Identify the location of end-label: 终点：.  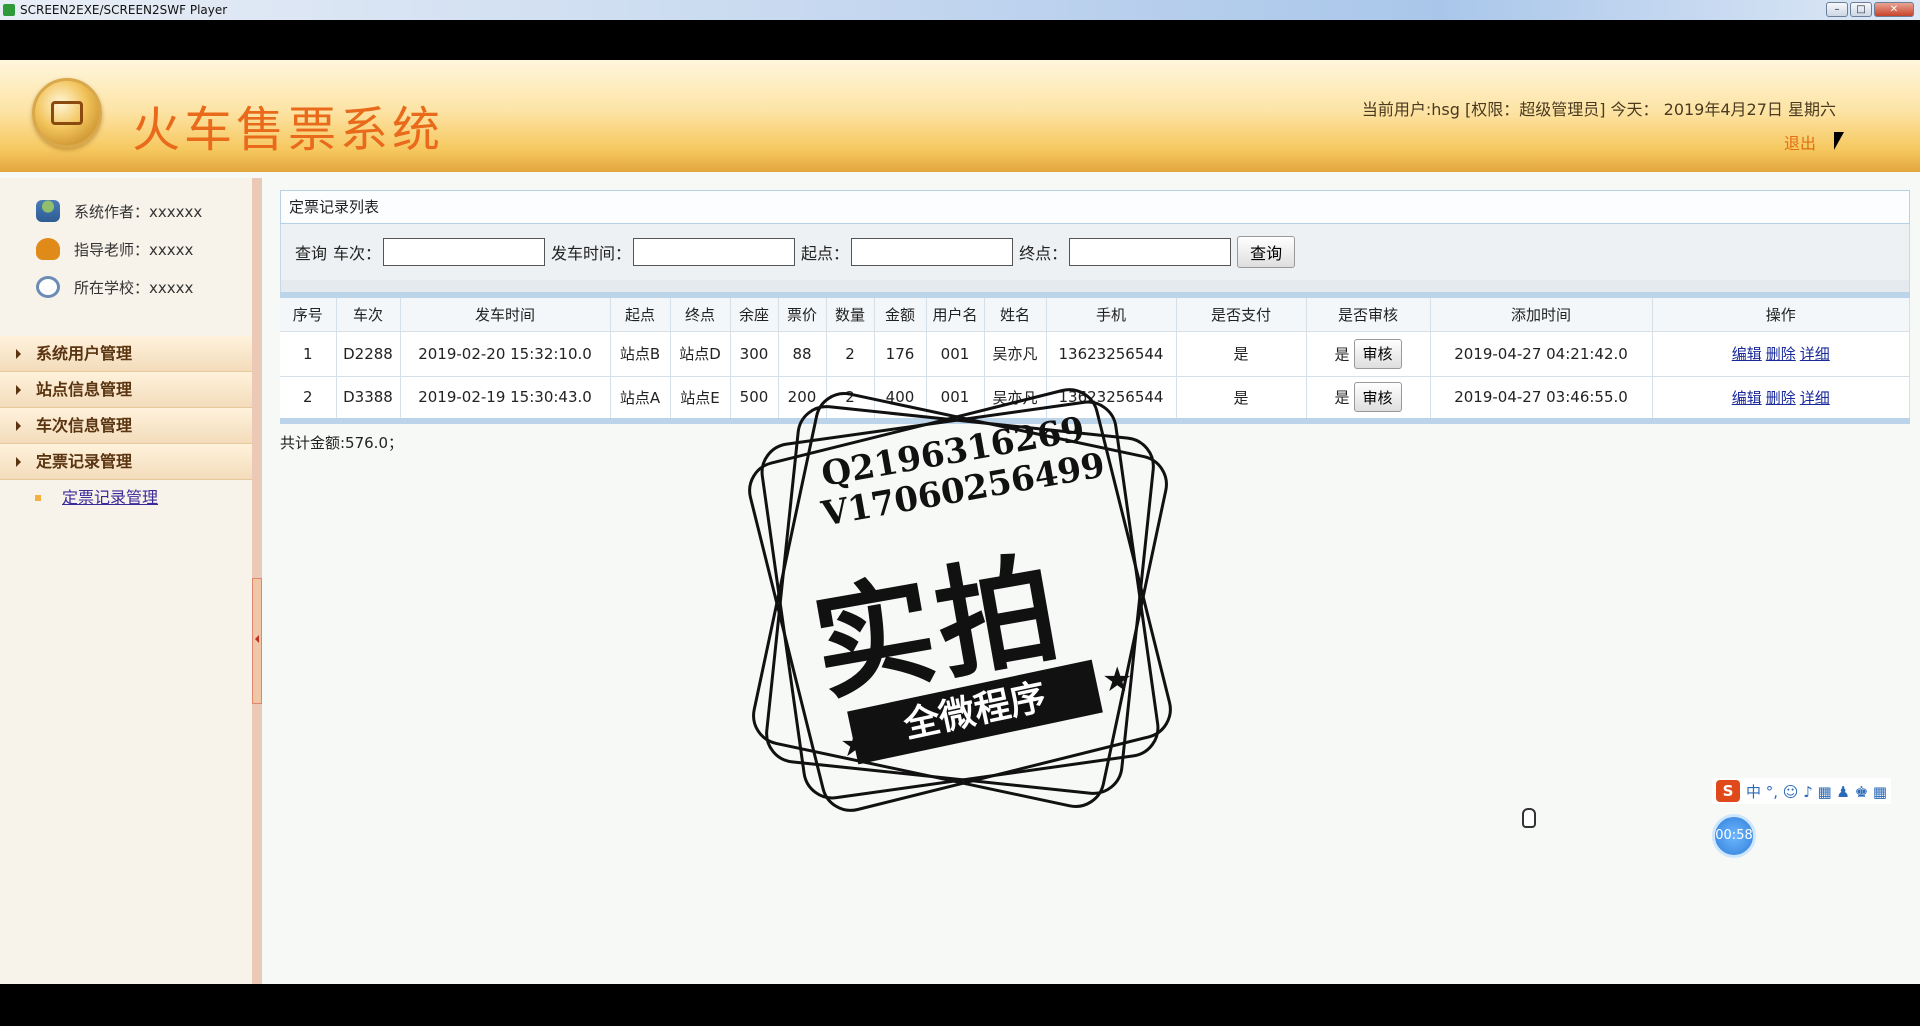
(1043, 253).